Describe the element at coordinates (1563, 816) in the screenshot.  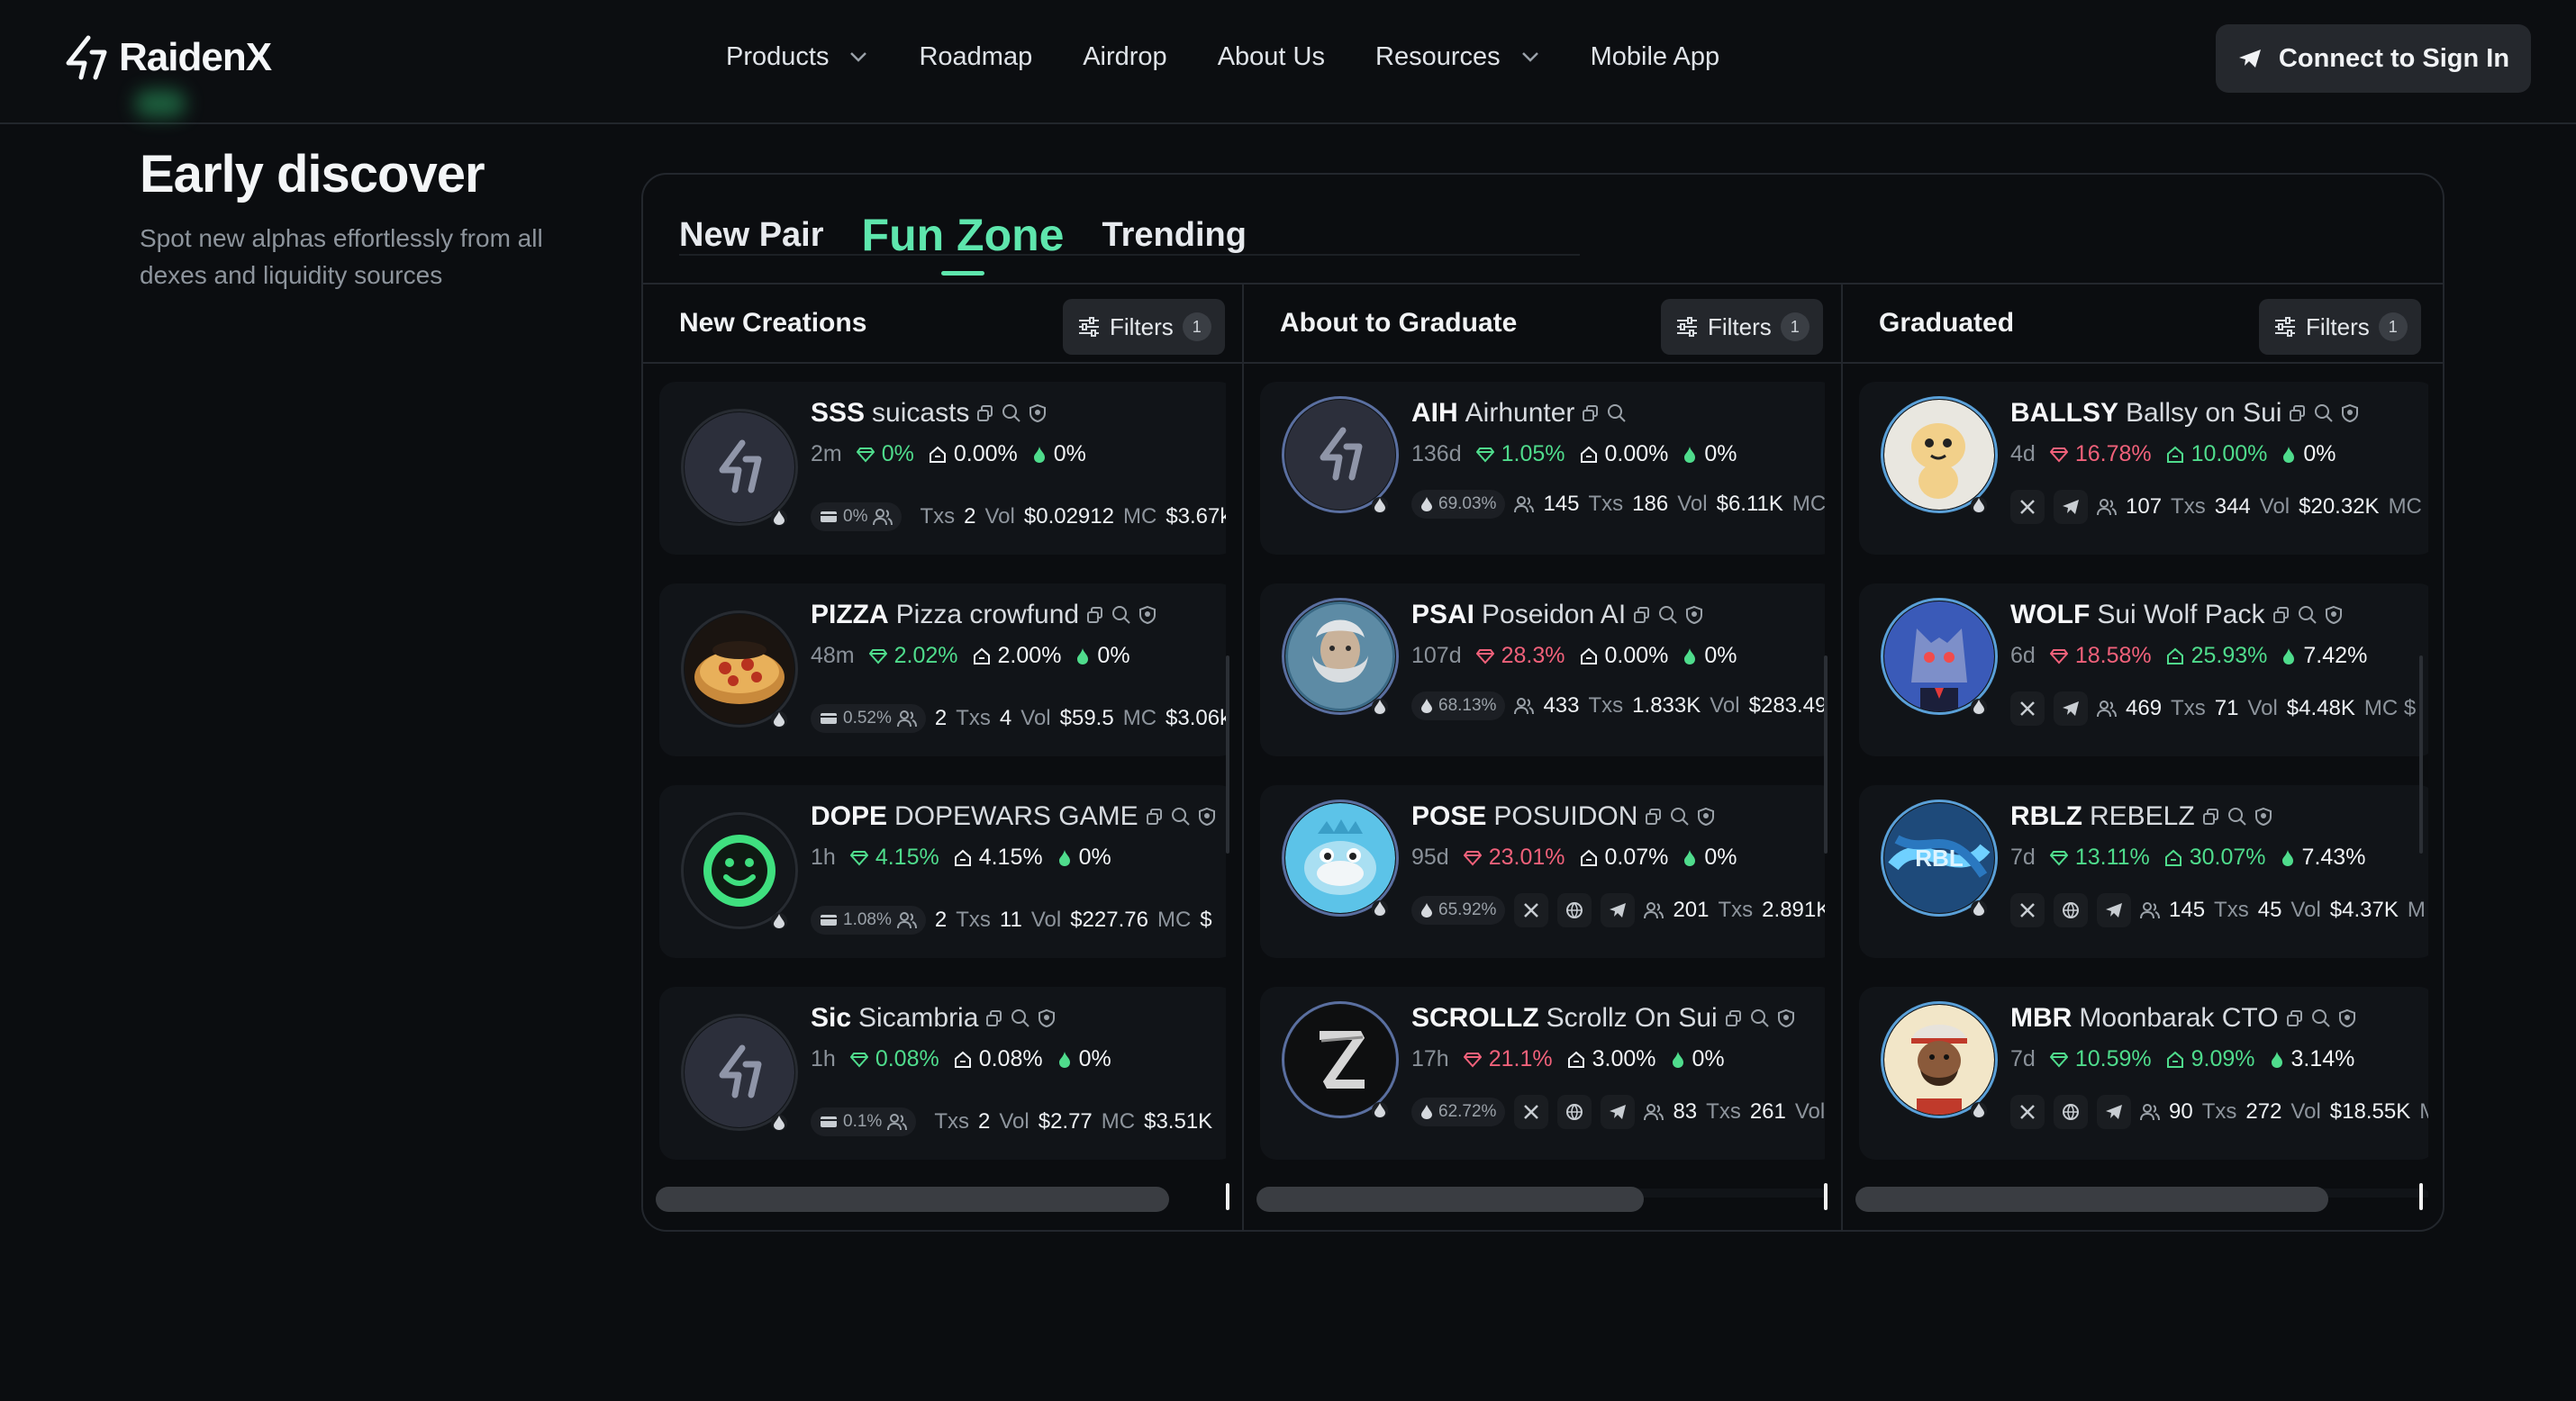
I see `token-name-row: POSE POSUIDON` at that location.